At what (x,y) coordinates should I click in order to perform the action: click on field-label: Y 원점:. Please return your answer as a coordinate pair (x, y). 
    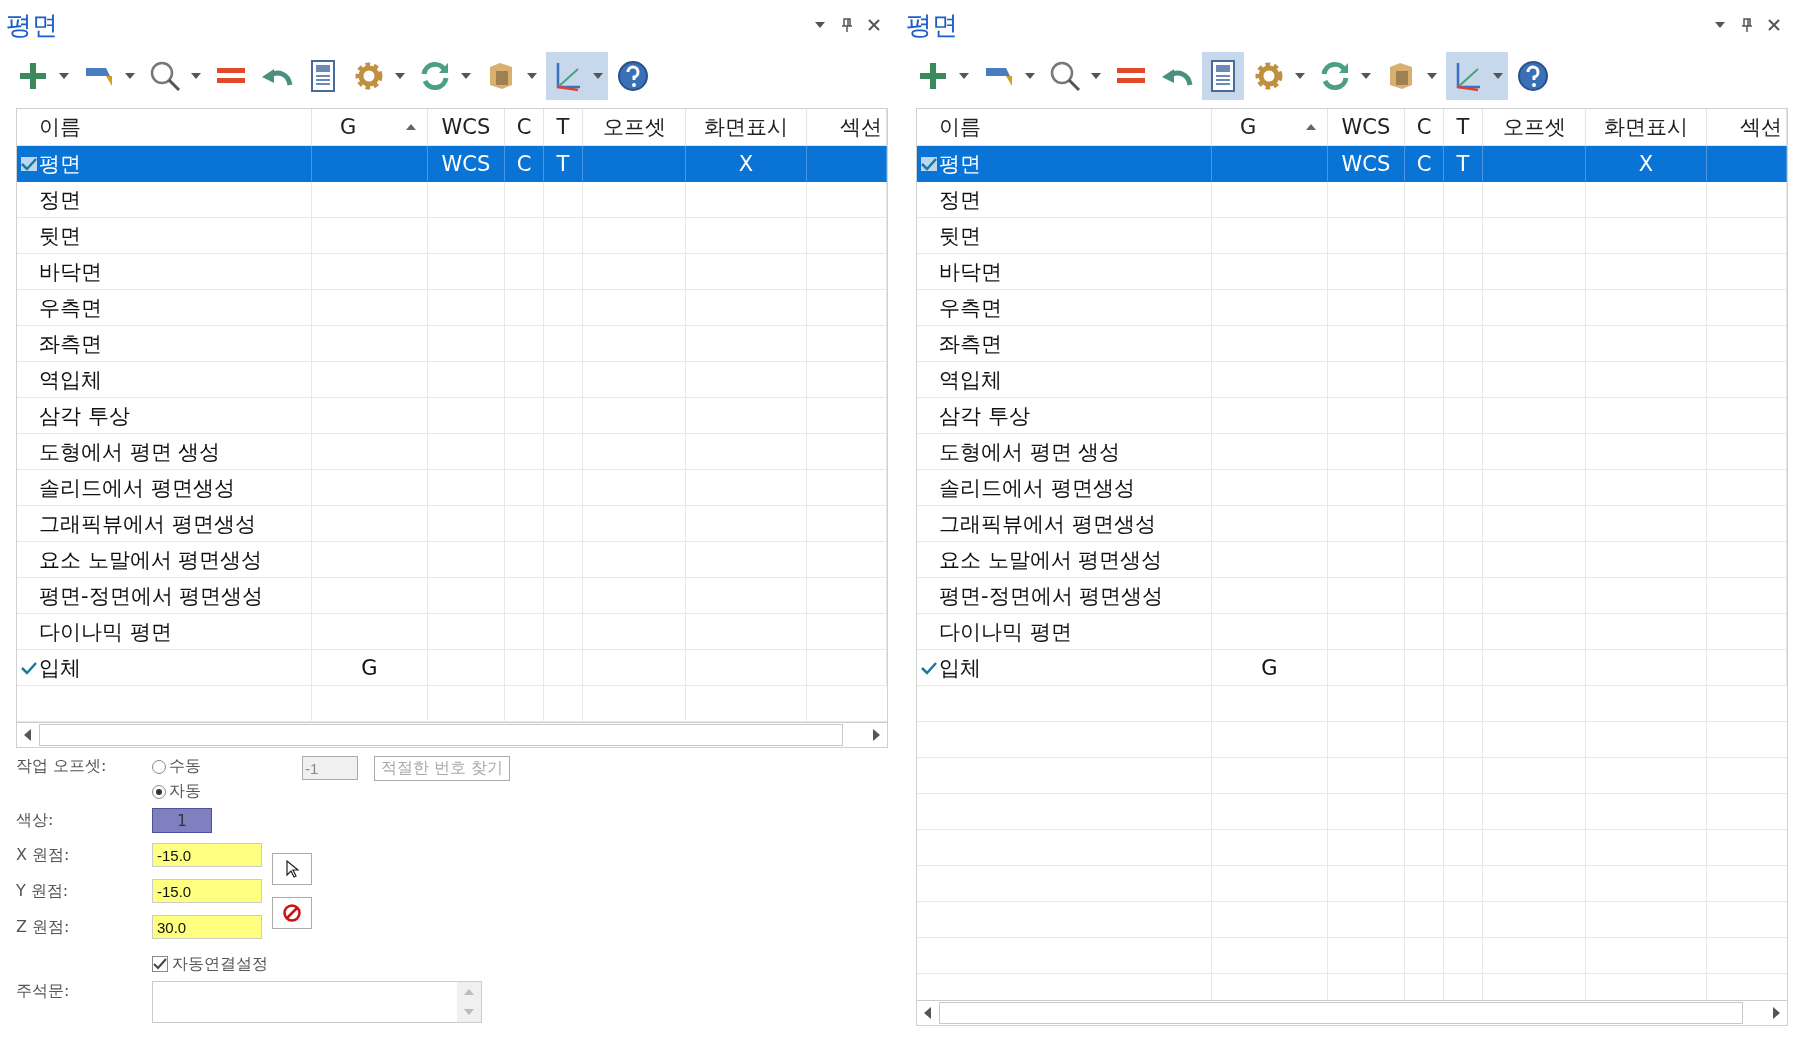
    Looking at the image, I should click on (43, 891).